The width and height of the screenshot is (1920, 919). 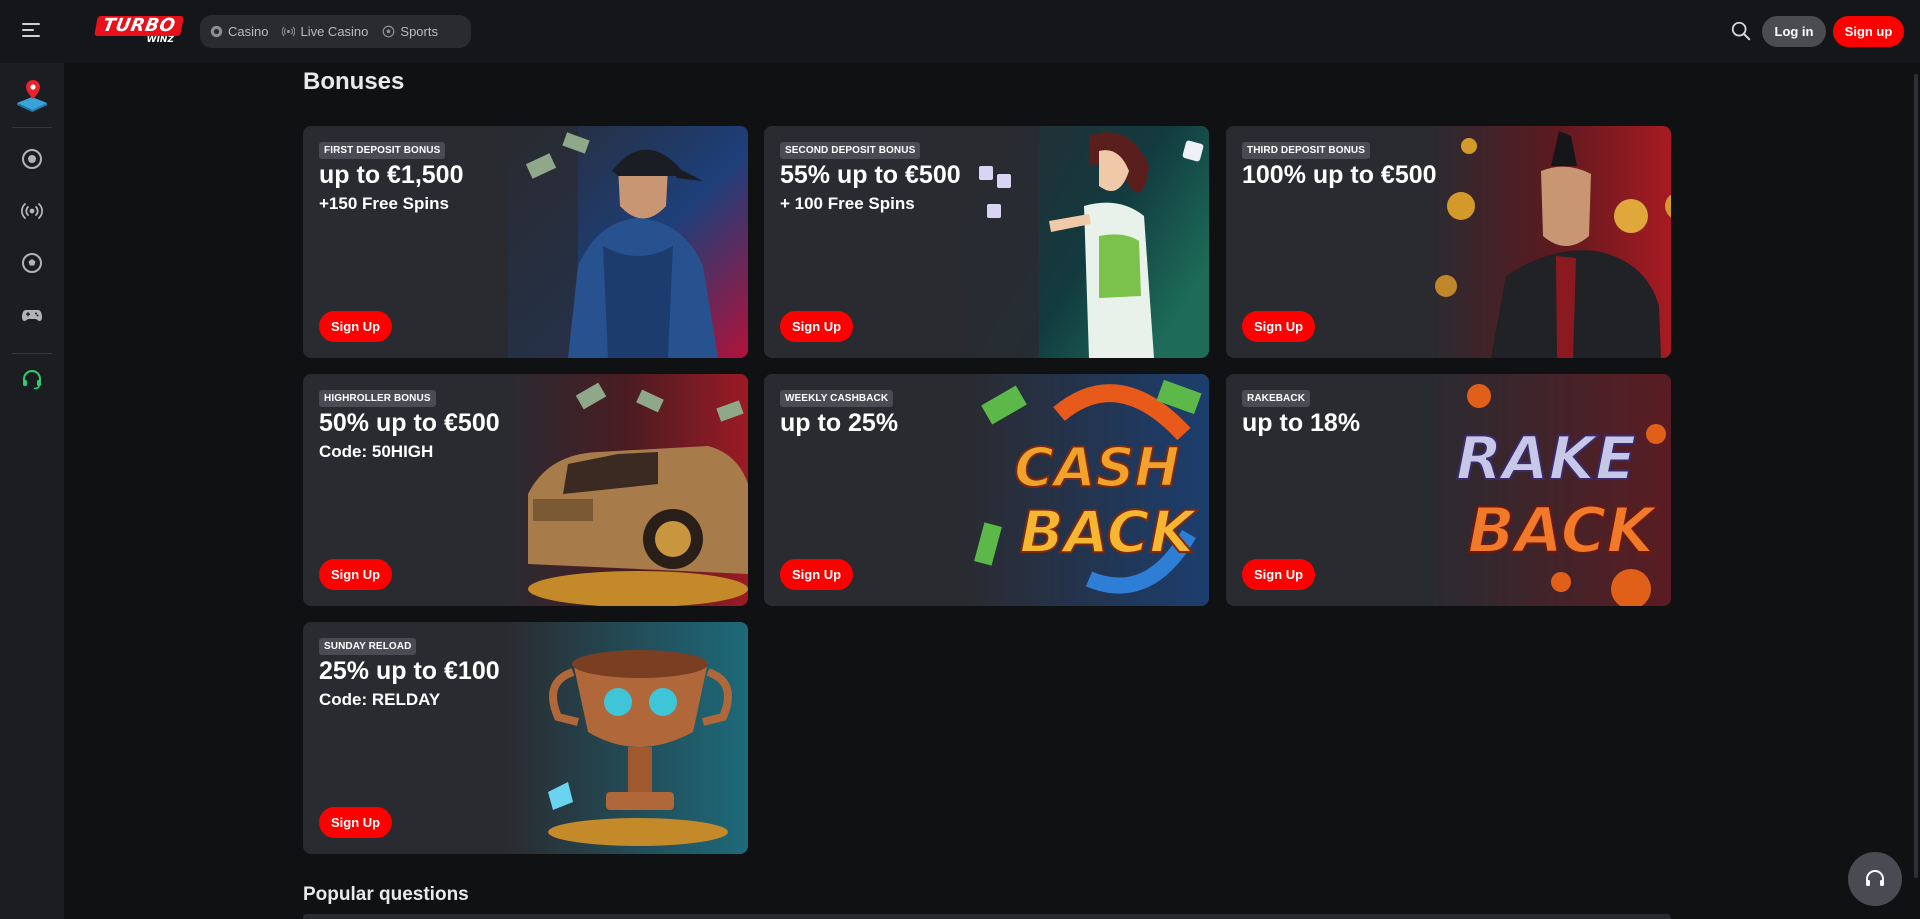 What do you see at coordinates (1109, 532) in the screenshot?
I see `cashback-art-text-back: BACK` at bounding box center [1109, 532].